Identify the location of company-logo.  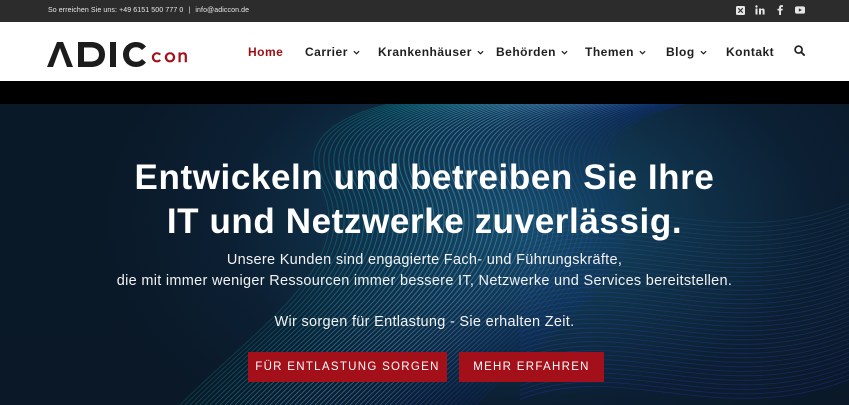
(129, 55).